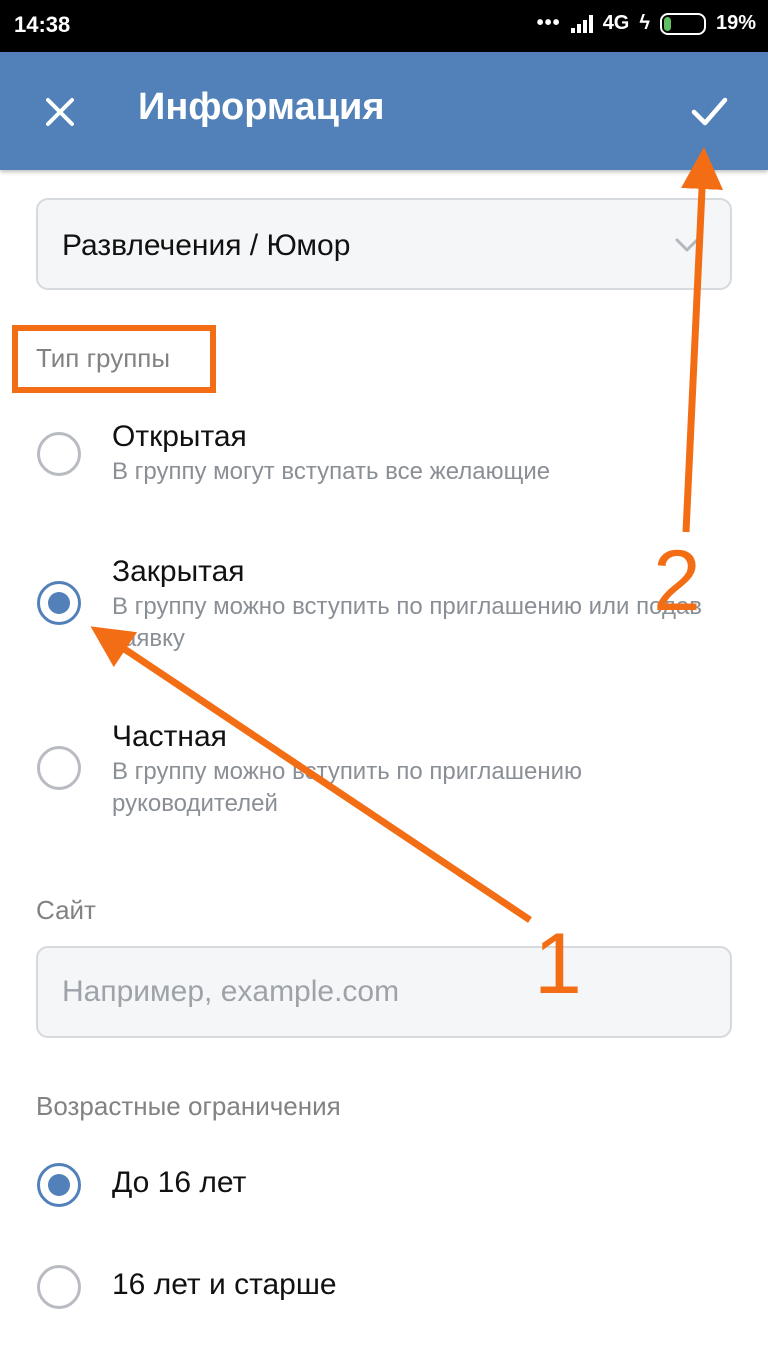  I want to click on annotation-number-1: 1, so click(558, 964).